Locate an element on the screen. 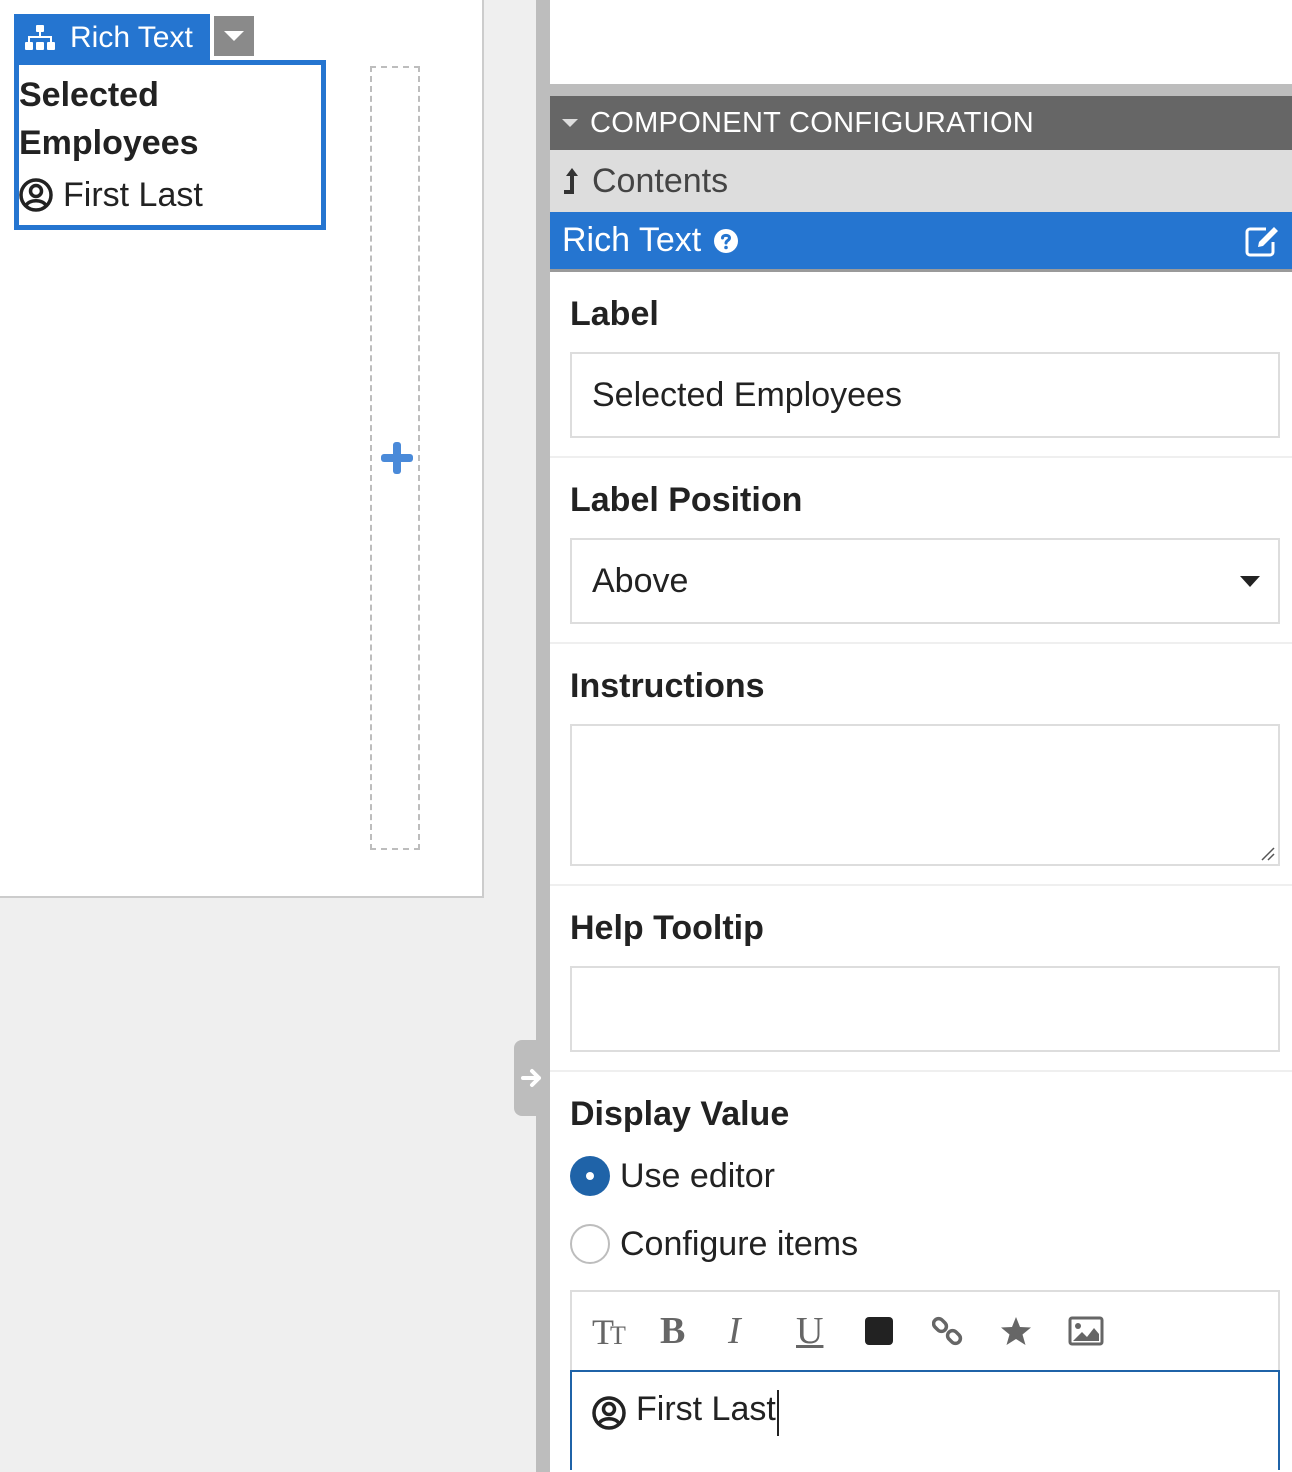 This screenshot has height=1472, width=1292. instructions-title: Instructions is located at coordinates (667, 686).